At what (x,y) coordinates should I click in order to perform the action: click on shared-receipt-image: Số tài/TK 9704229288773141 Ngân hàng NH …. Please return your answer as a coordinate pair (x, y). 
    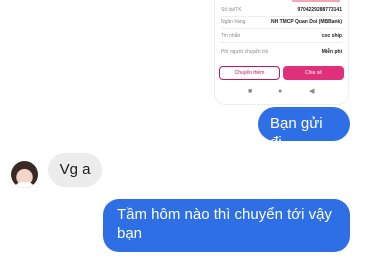
    Looking at the image, I should click on (281, 52).